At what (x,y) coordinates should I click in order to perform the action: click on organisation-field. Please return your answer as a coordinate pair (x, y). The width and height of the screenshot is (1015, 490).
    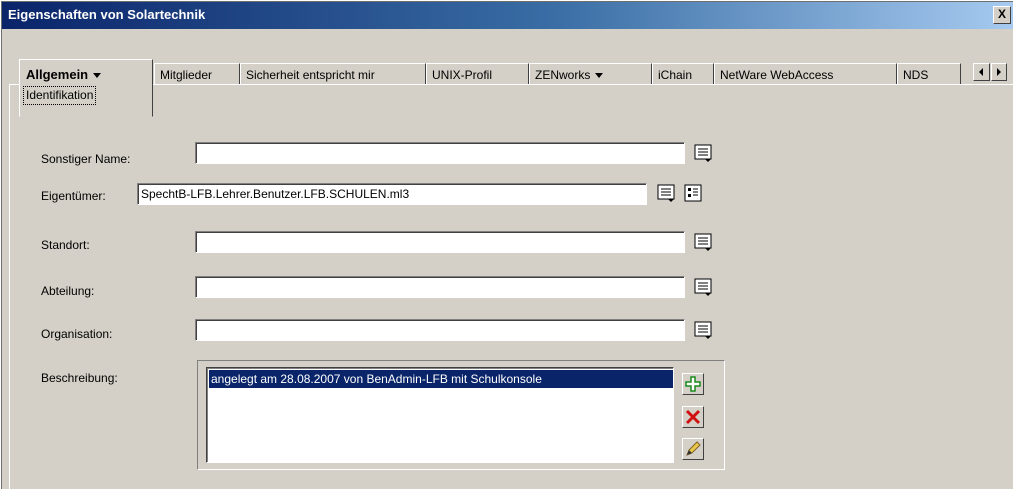
    Looking at the image, I should click on (440, 330).